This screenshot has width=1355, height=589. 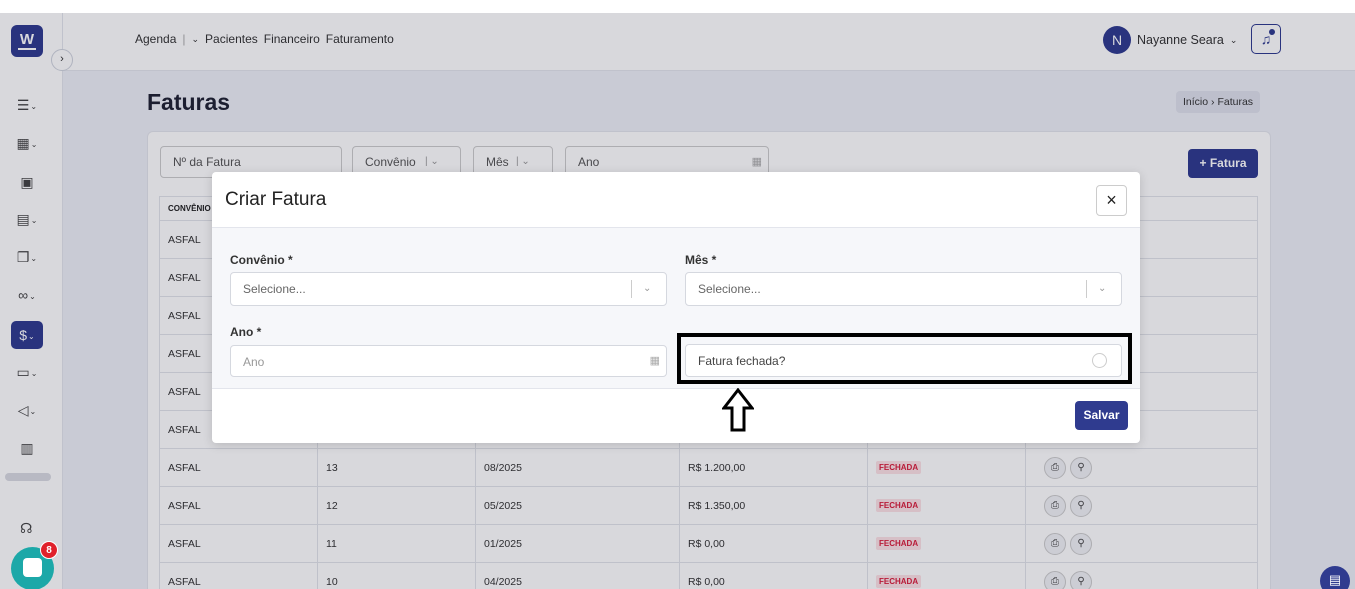 What do you see at coordinates (701, 260) in the screenshot?
I see `month-label: Mês *` at bounding box center [701, 260].